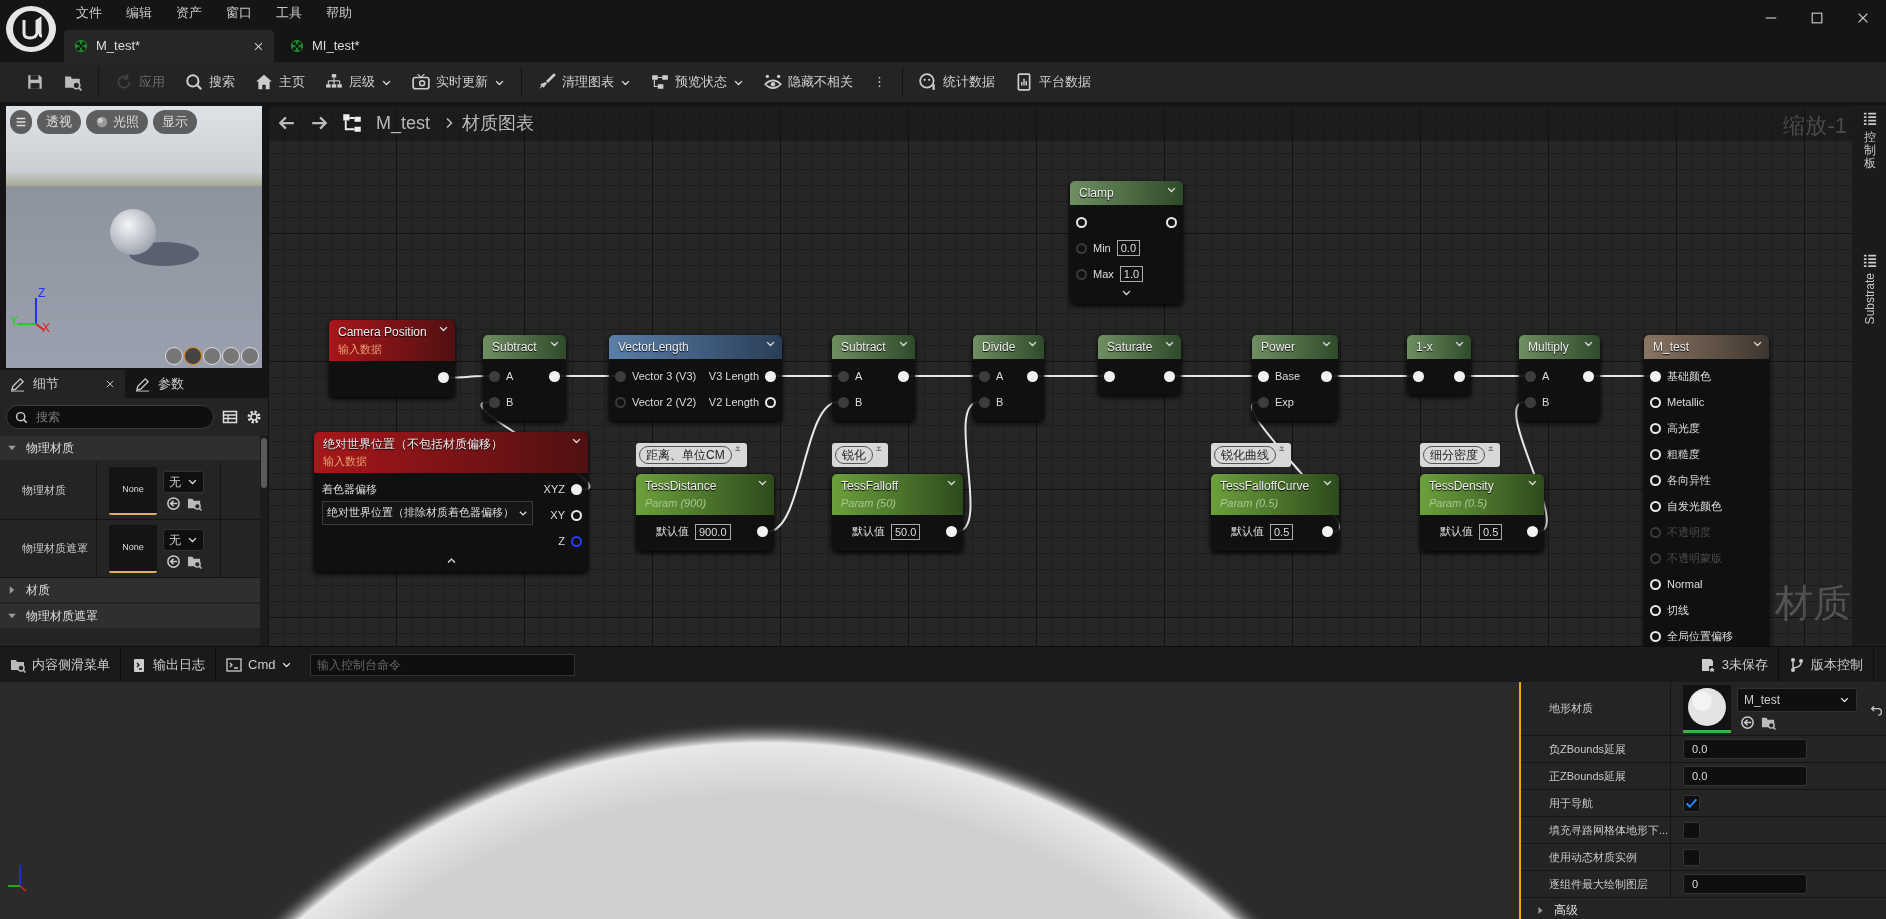 The width and height of the screenshot is (1886, 919). Describe the element at coordinates (808, 82) in the screenshot. I see `toolbar-button: 隐藏不相关` at that location.